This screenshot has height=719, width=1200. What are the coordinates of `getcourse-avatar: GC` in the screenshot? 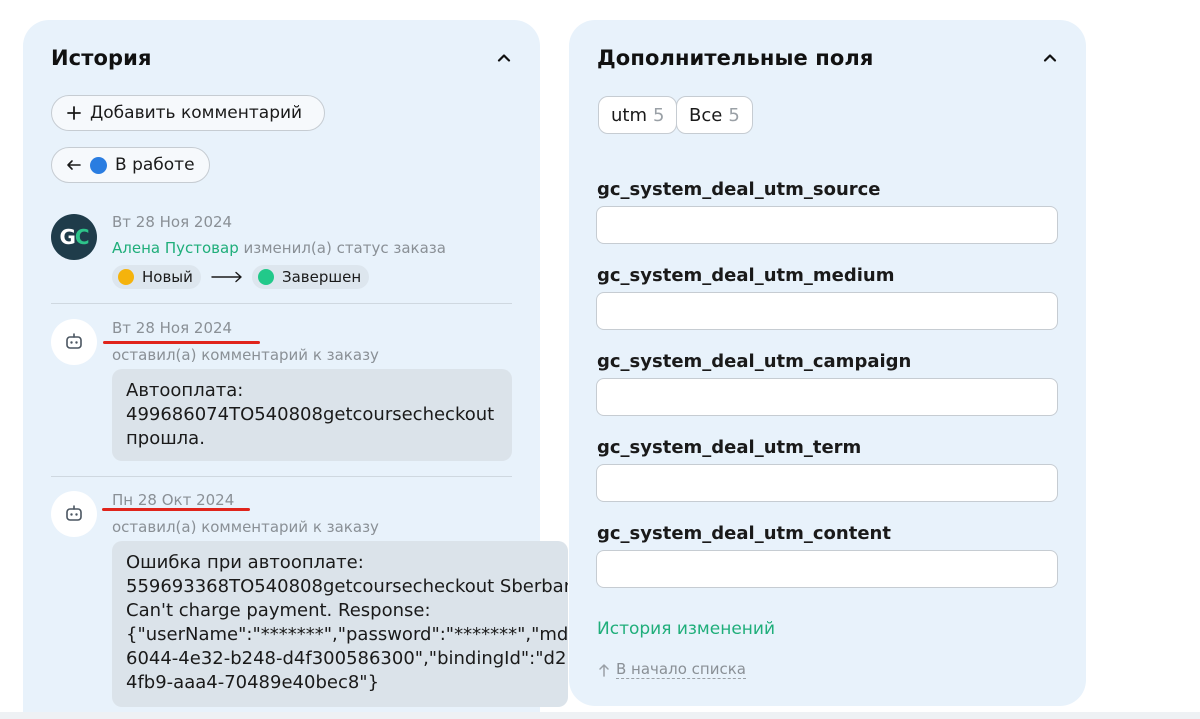 It's located at (74, 237).